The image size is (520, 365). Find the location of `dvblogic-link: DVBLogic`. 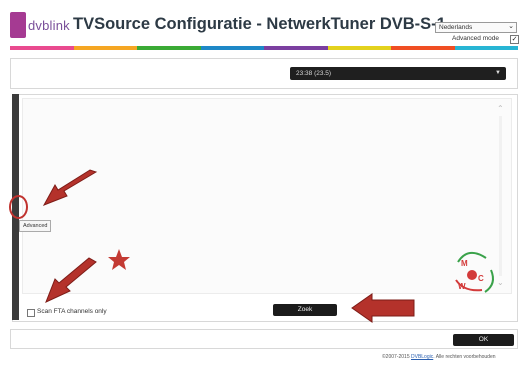

dvblogic-link: DVBLogic is located at coordinates (422, 357).